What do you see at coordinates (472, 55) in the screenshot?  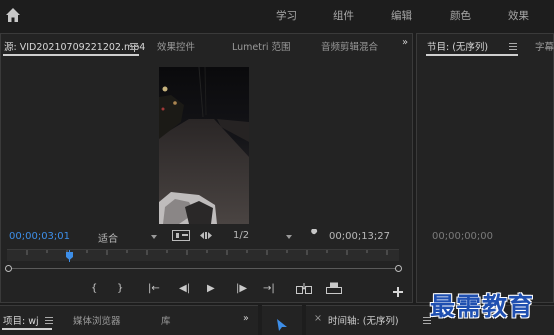 I see `program-tab-underline` at bounding box center [472, 55].